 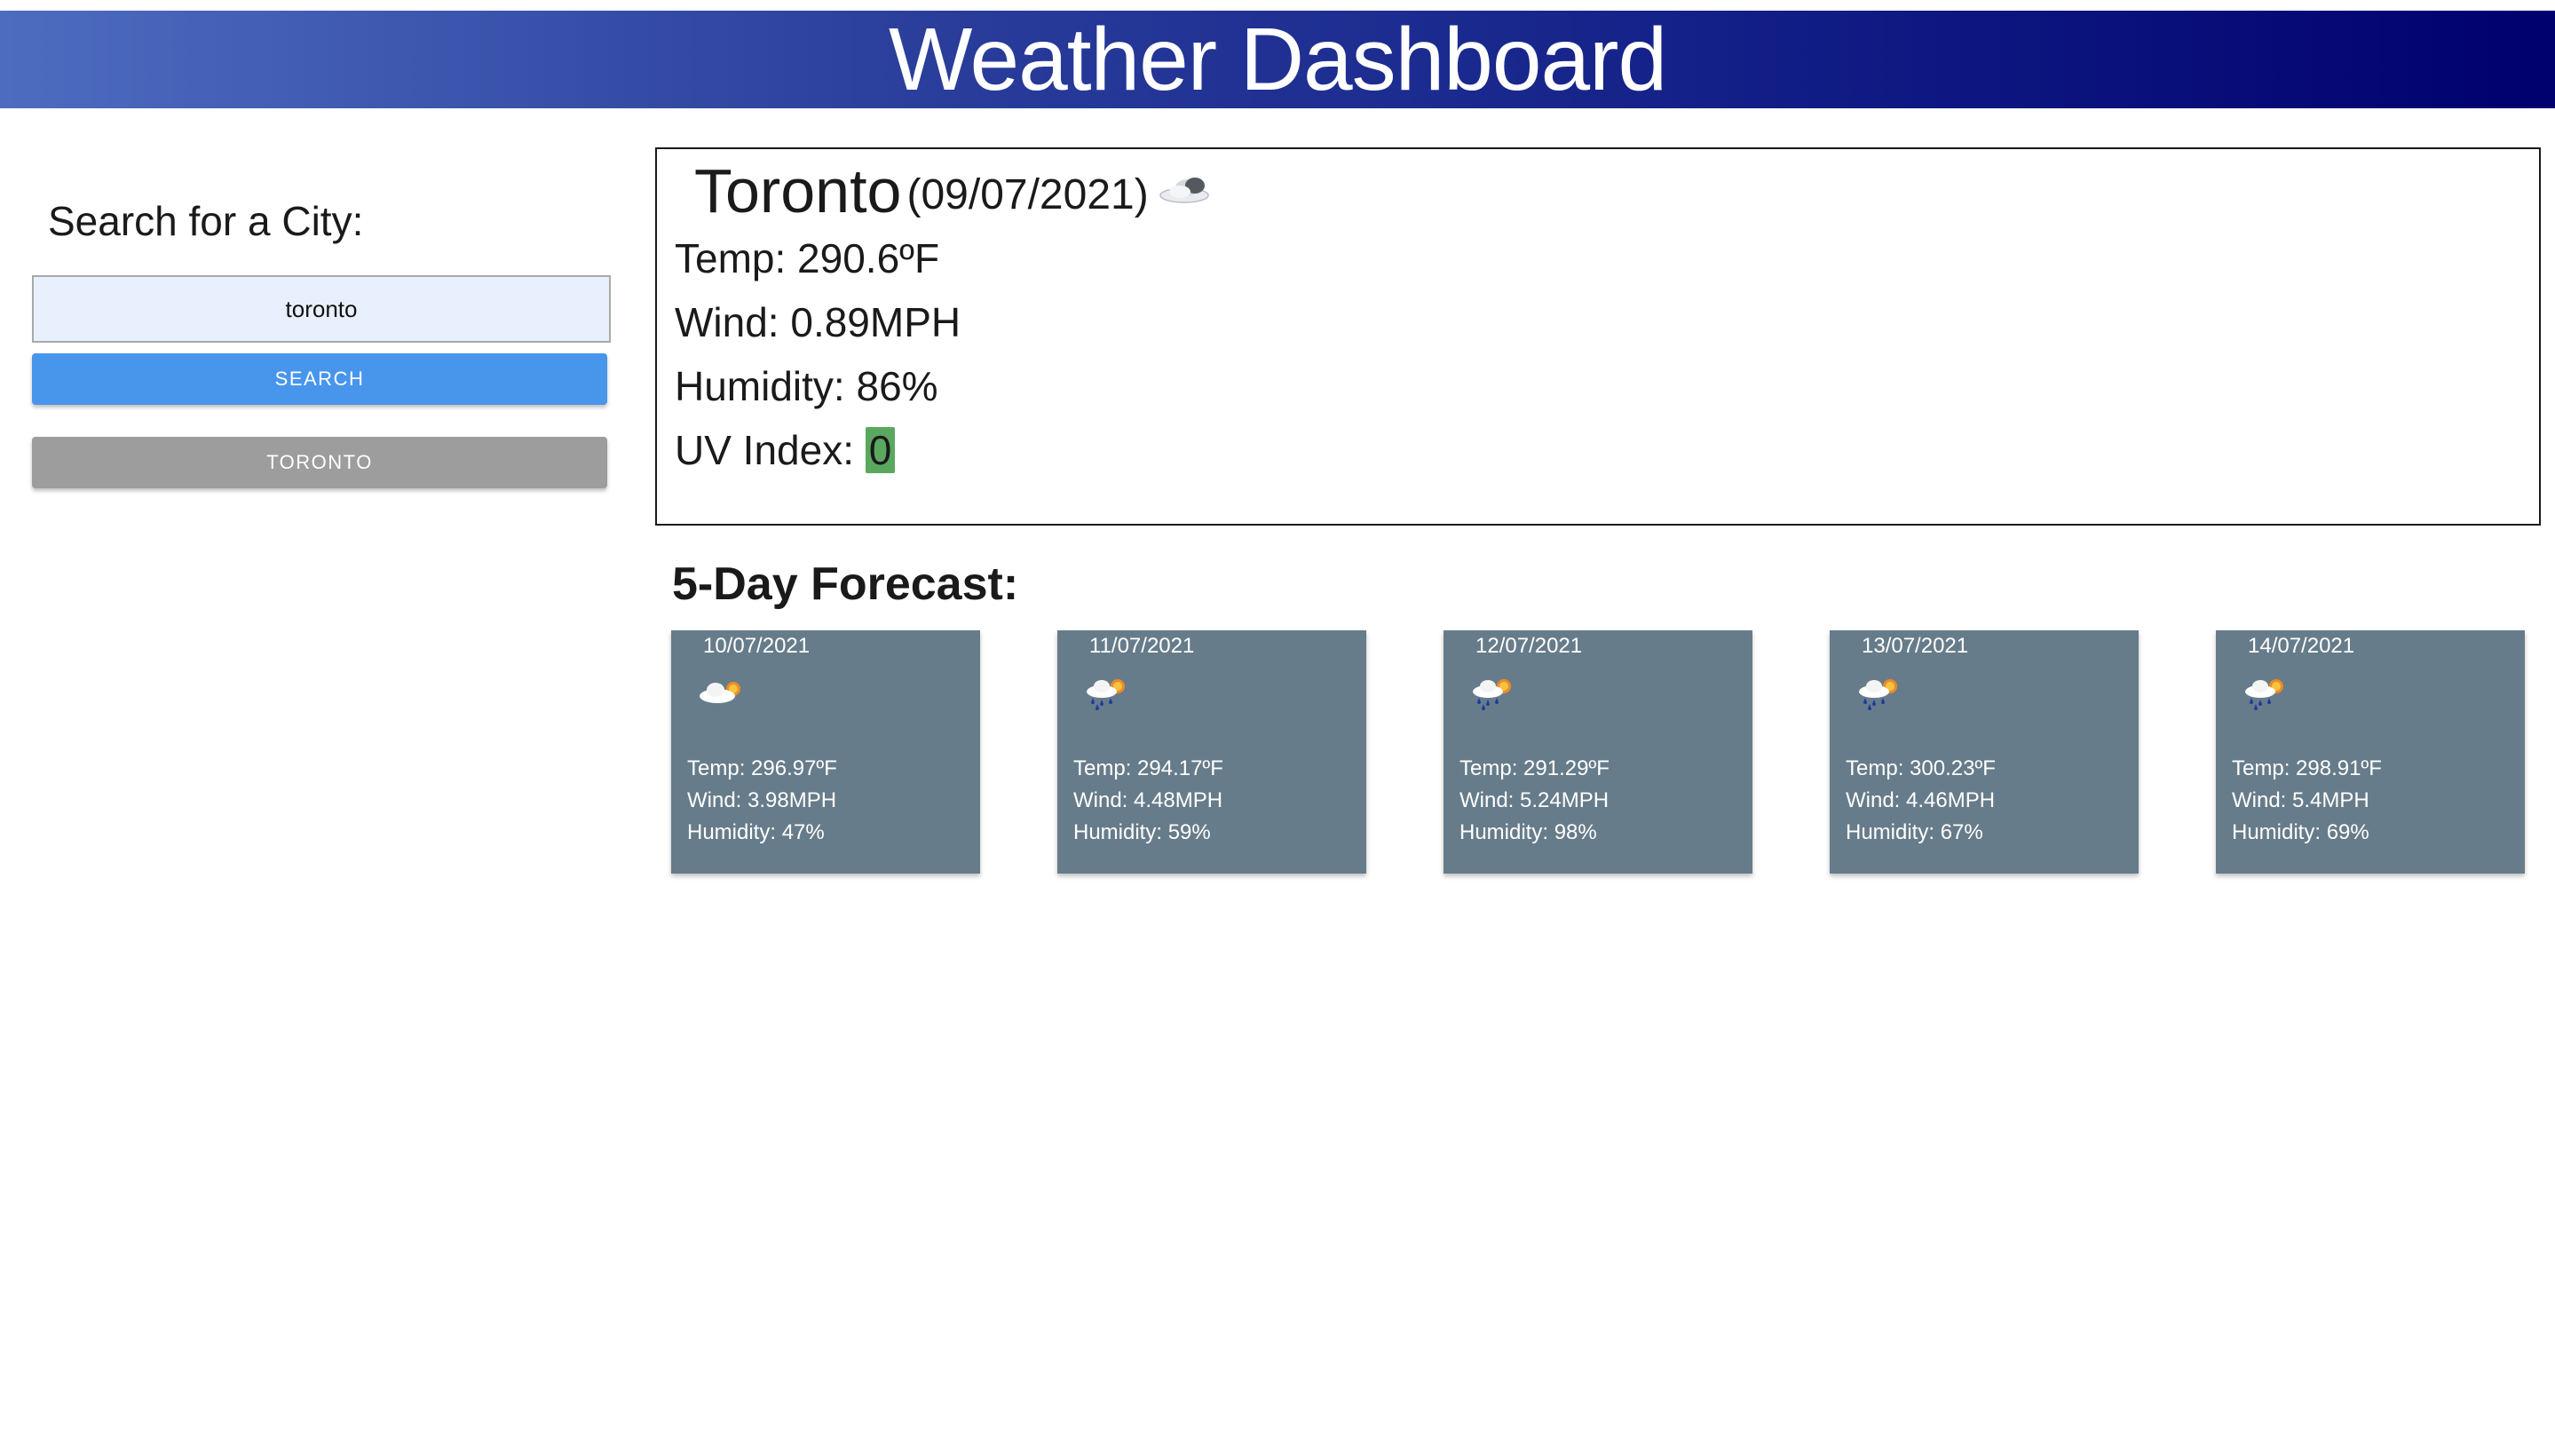 What do you see at coordinates (206, 221) in the screenshot?
I see `search-heading: Search for a City:` at bounding box center [206, 221].